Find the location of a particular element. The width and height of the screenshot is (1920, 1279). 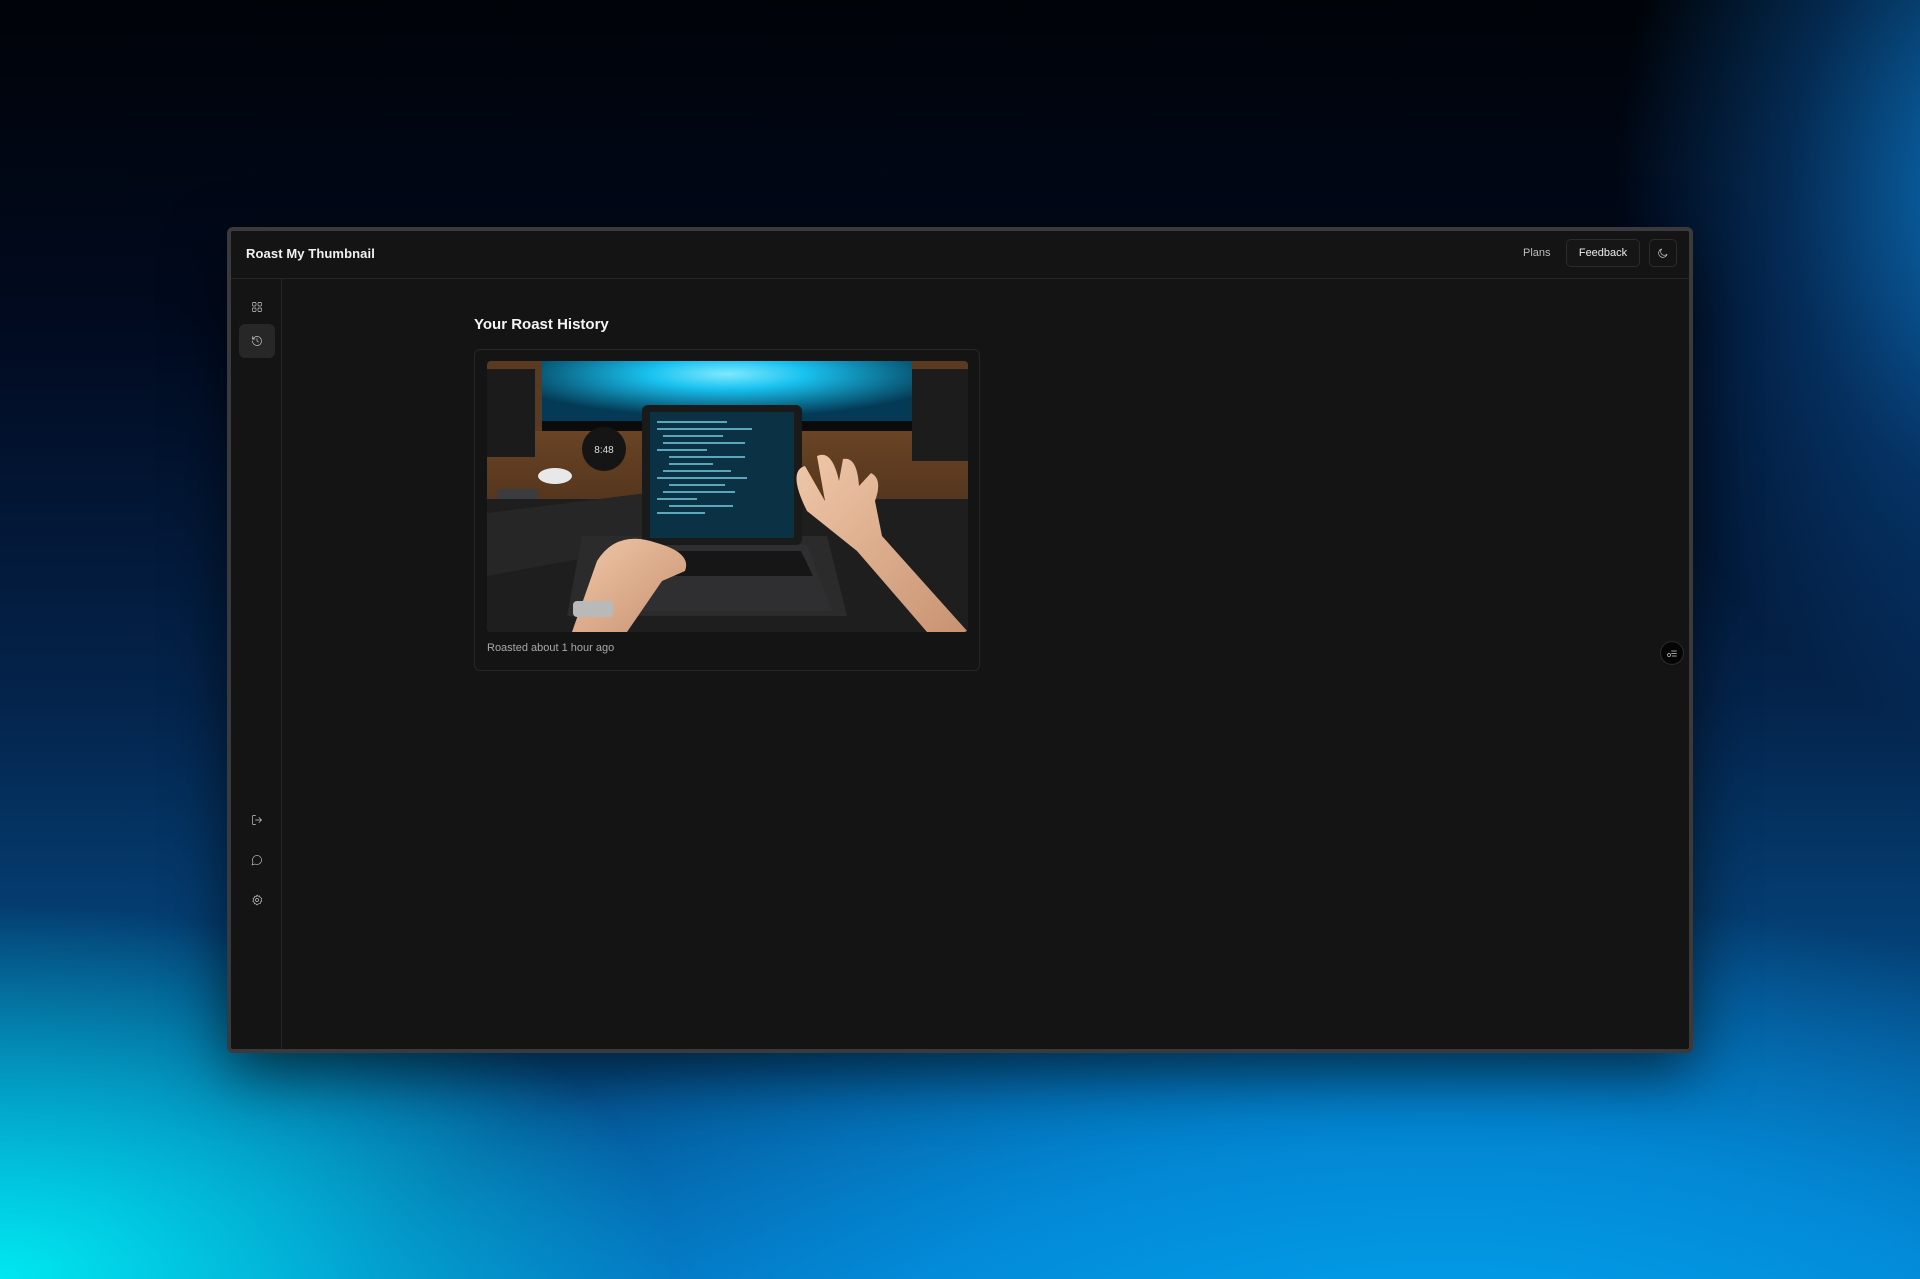

chat-bubble-icon is located at coordinates (256, 860).